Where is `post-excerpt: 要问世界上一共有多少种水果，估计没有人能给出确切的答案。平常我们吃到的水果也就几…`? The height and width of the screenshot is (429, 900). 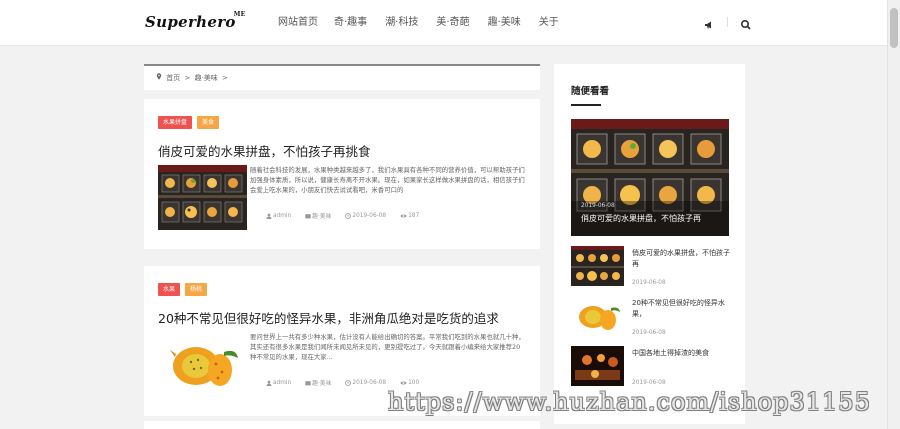 post-excerpt: 要问世界上一共有多少种水果，估计没有人能给出确切的答案。平常我们吃到的水果也就几… is located at coordinates (387, 347).